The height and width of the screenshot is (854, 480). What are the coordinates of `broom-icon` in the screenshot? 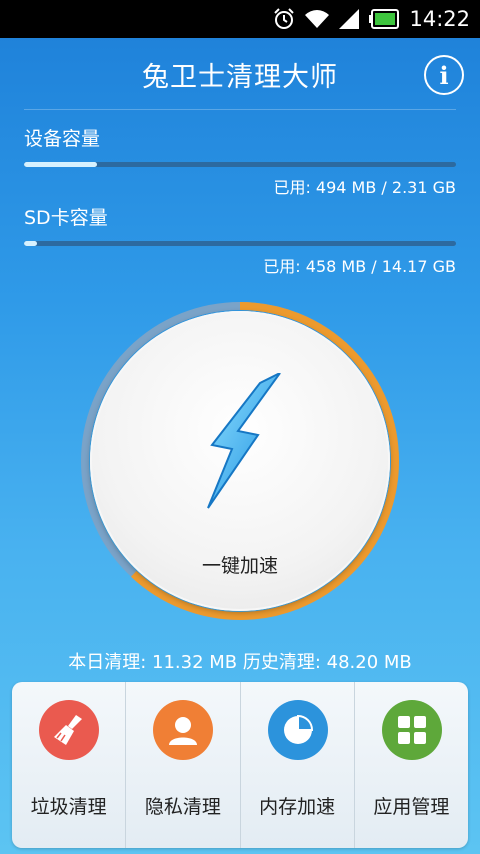 It's located at (69, 730).